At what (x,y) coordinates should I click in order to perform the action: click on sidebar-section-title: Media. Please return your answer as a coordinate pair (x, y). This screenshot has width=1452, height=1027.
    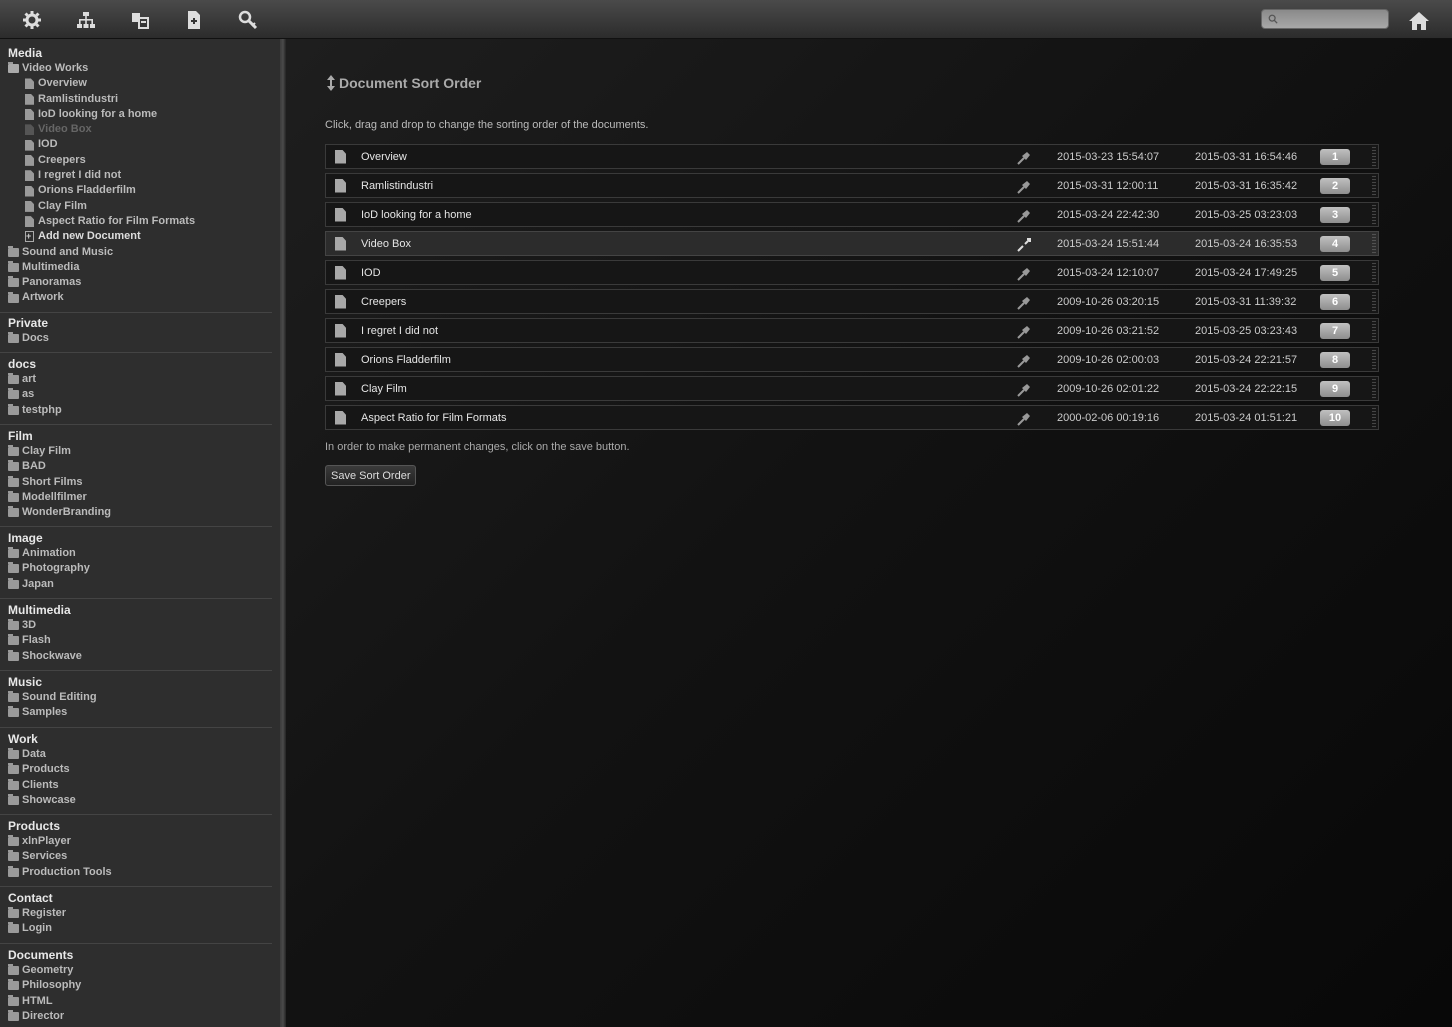
    Looking at the image, I should click on (136, 53).